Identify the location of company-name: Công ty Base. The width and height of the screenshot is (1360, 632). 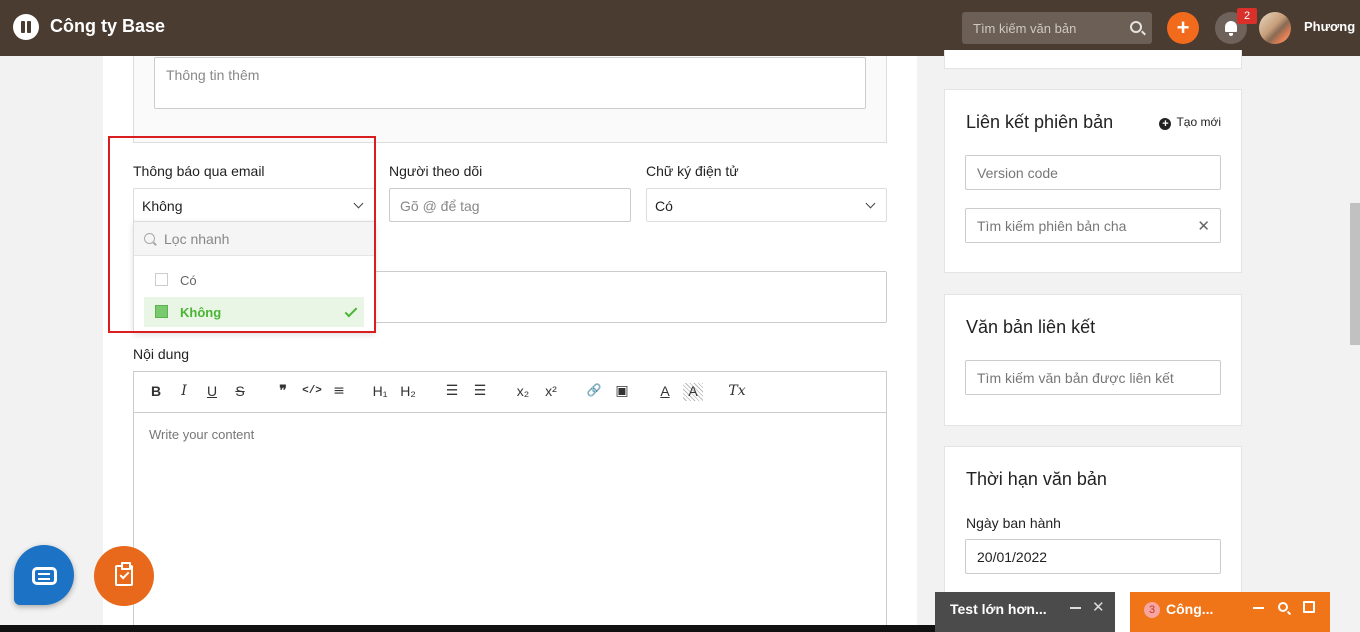
(107, 26).